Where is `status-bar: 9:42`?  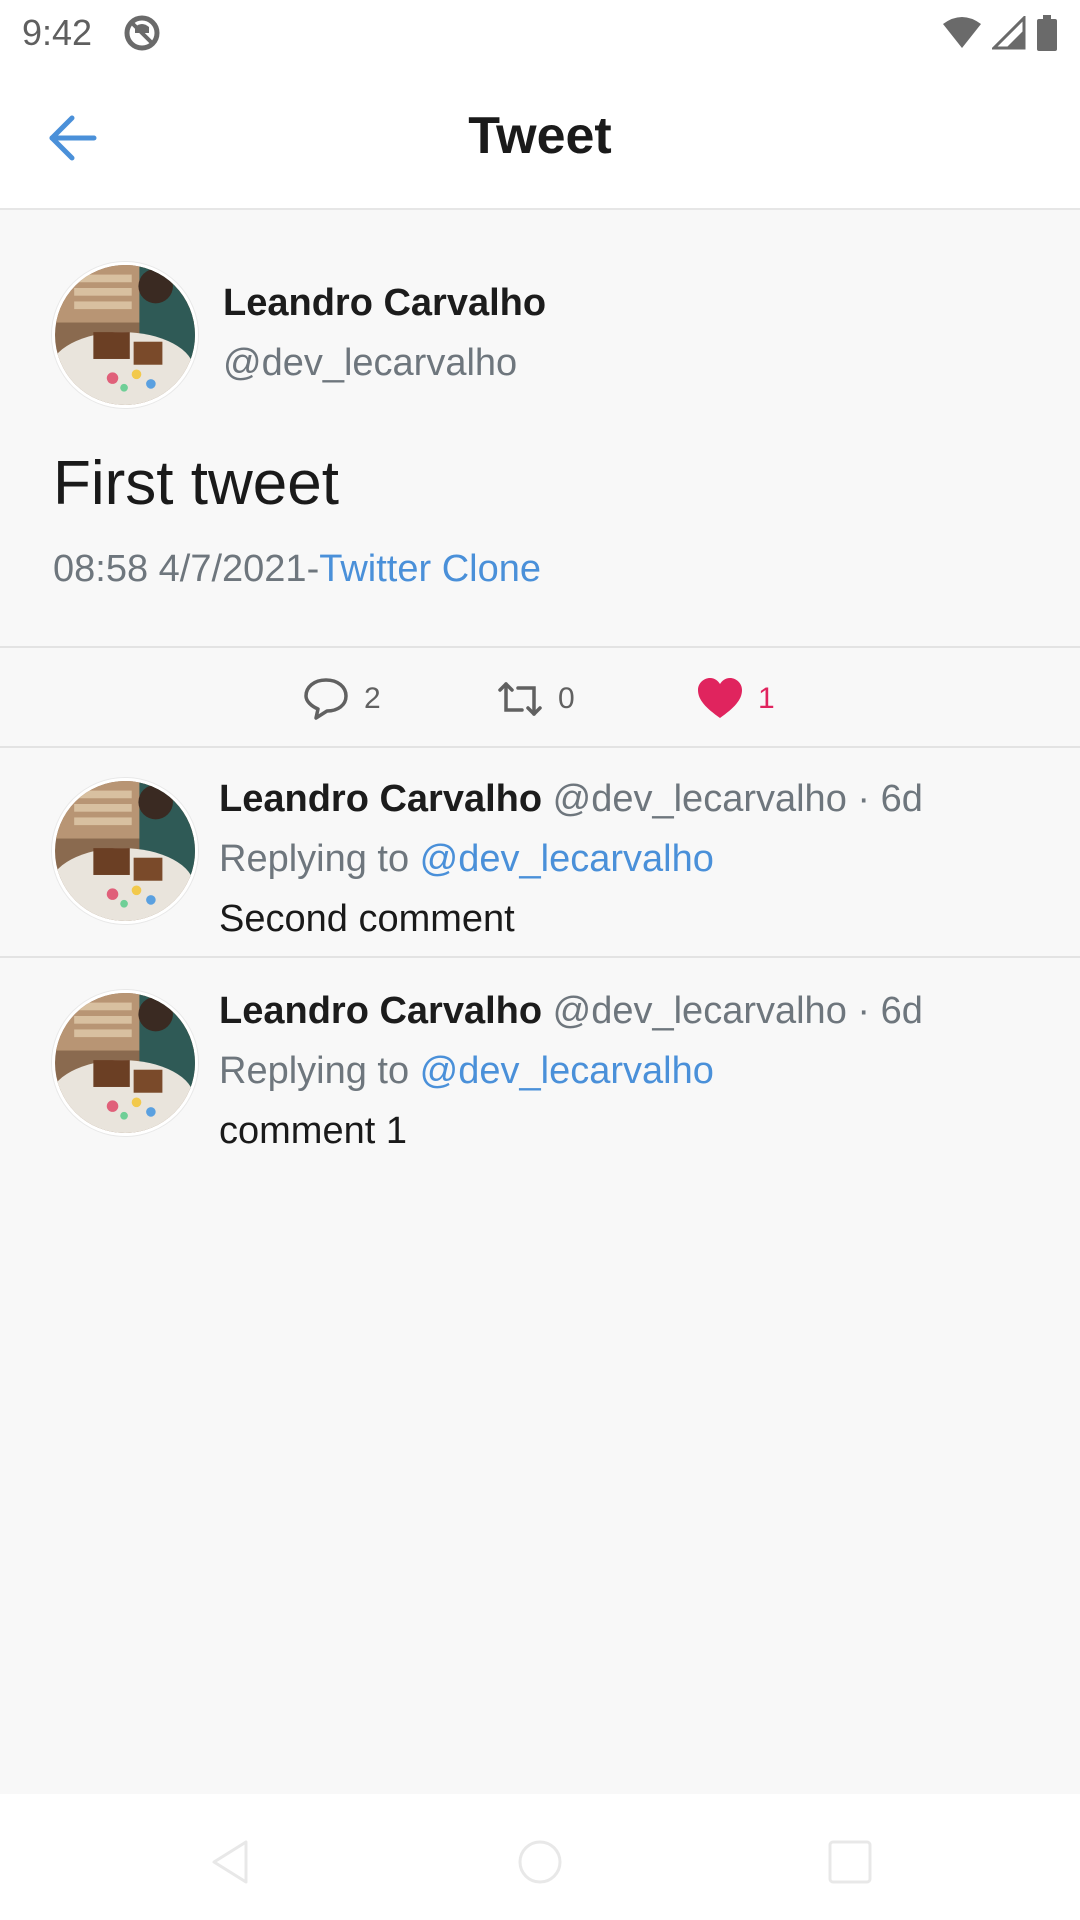
status-bar: 9:42 is located at coordinates (540, 33).